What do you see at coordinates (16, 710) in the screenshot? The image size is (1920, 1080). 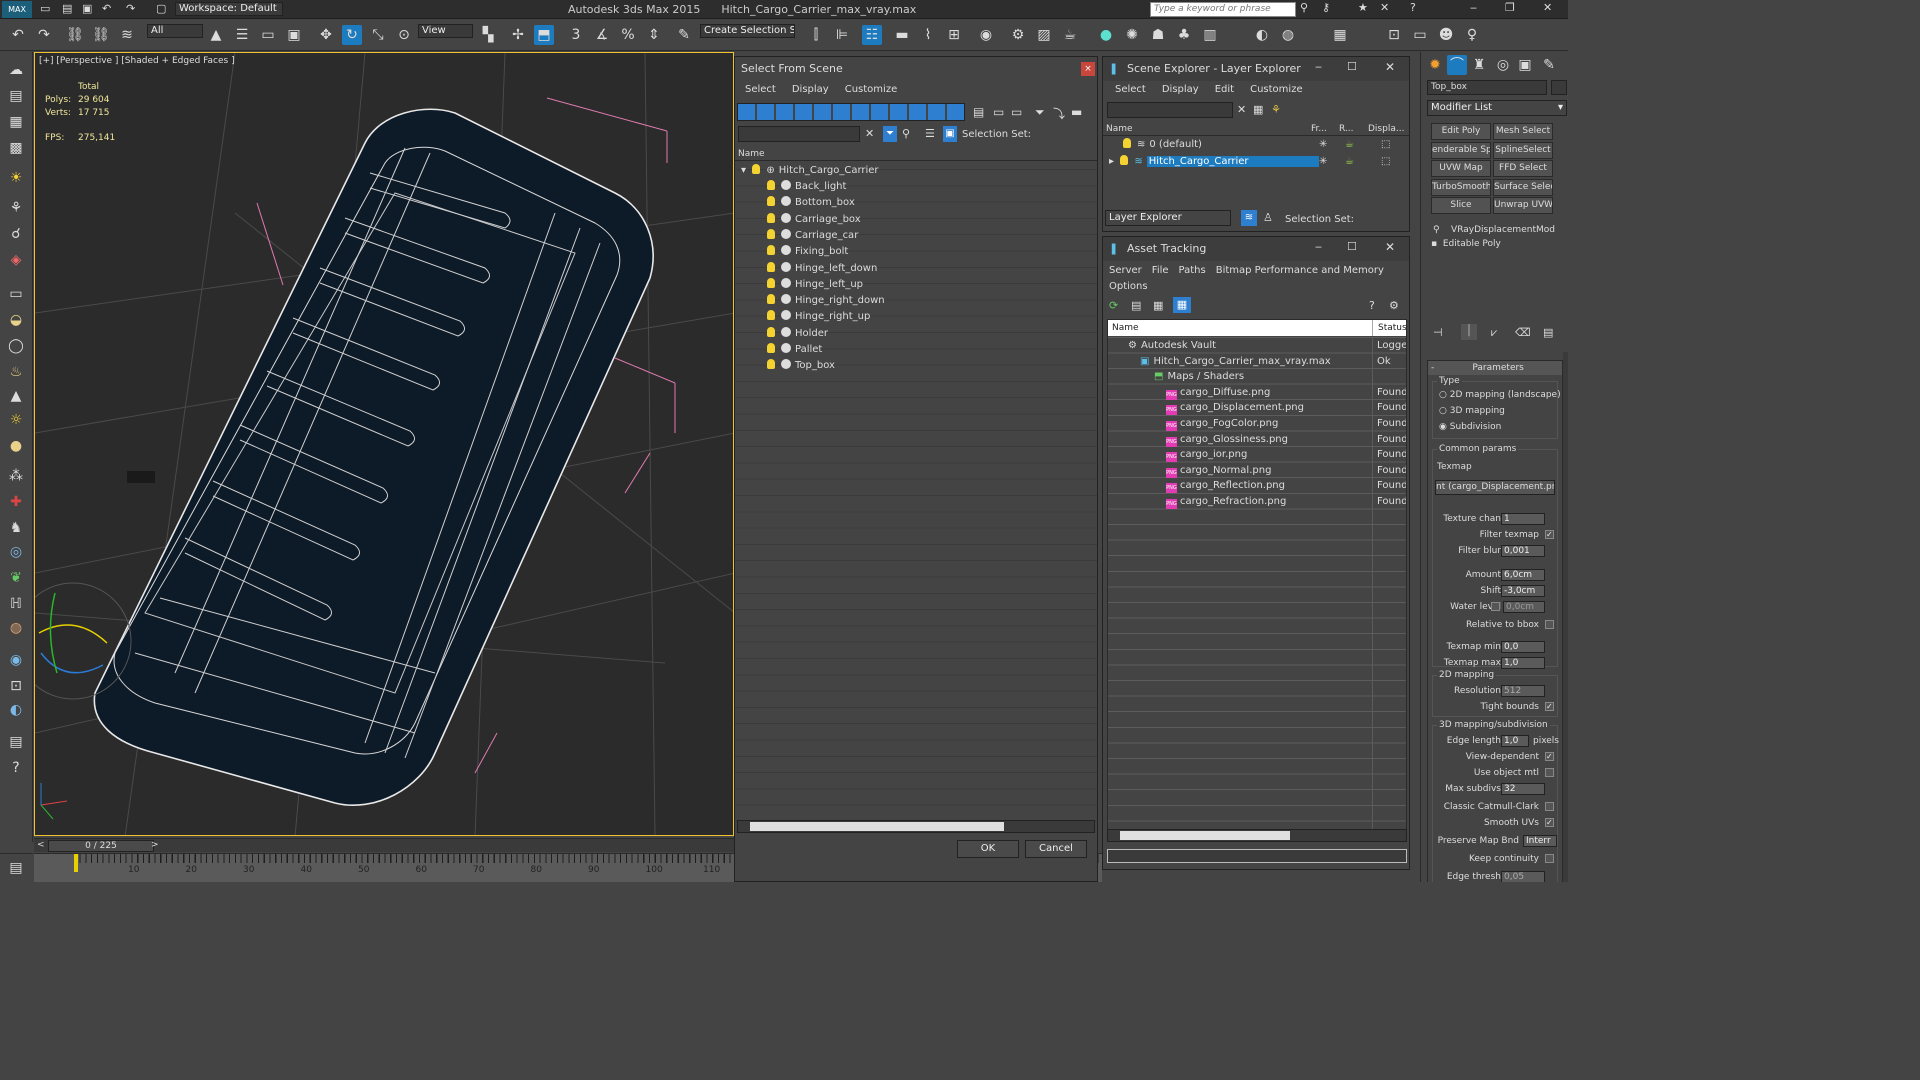 I see `graphite-icon-25: ◐` at bounding box center [16, 710].